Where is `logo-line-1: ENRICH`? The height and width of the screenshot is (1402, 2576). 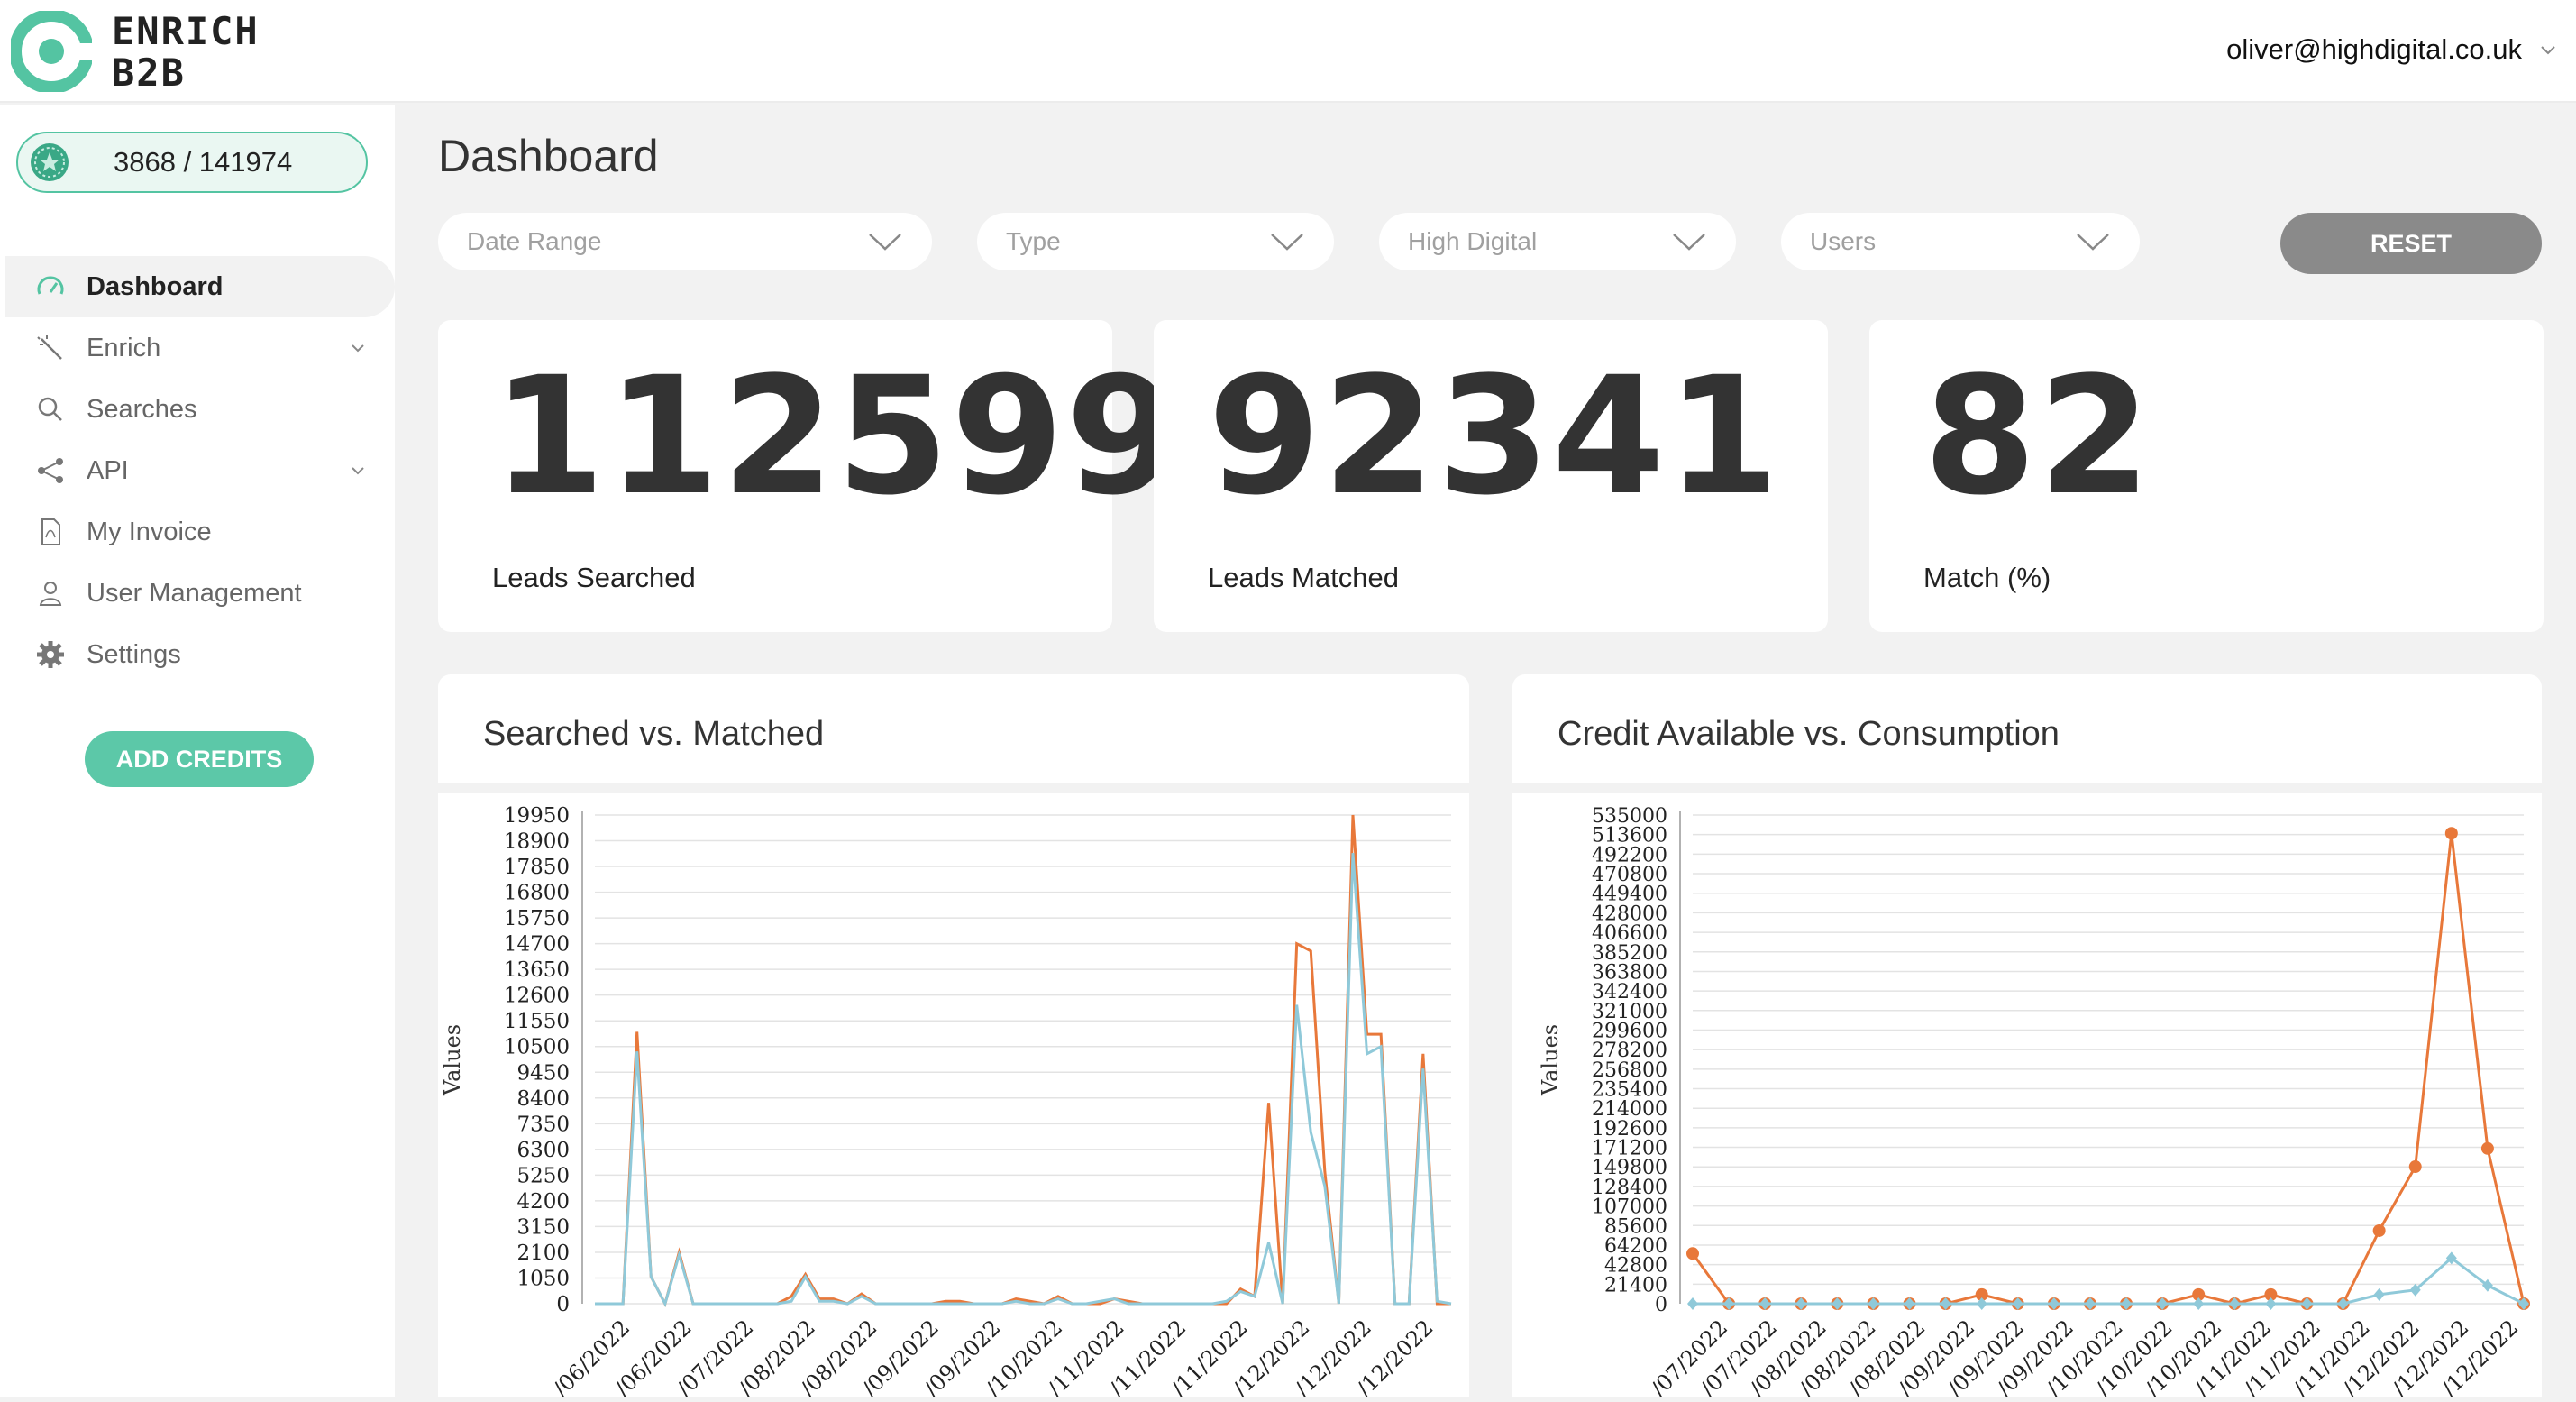 logo-line-1: ENRICH is located at coordinates (186, 31).